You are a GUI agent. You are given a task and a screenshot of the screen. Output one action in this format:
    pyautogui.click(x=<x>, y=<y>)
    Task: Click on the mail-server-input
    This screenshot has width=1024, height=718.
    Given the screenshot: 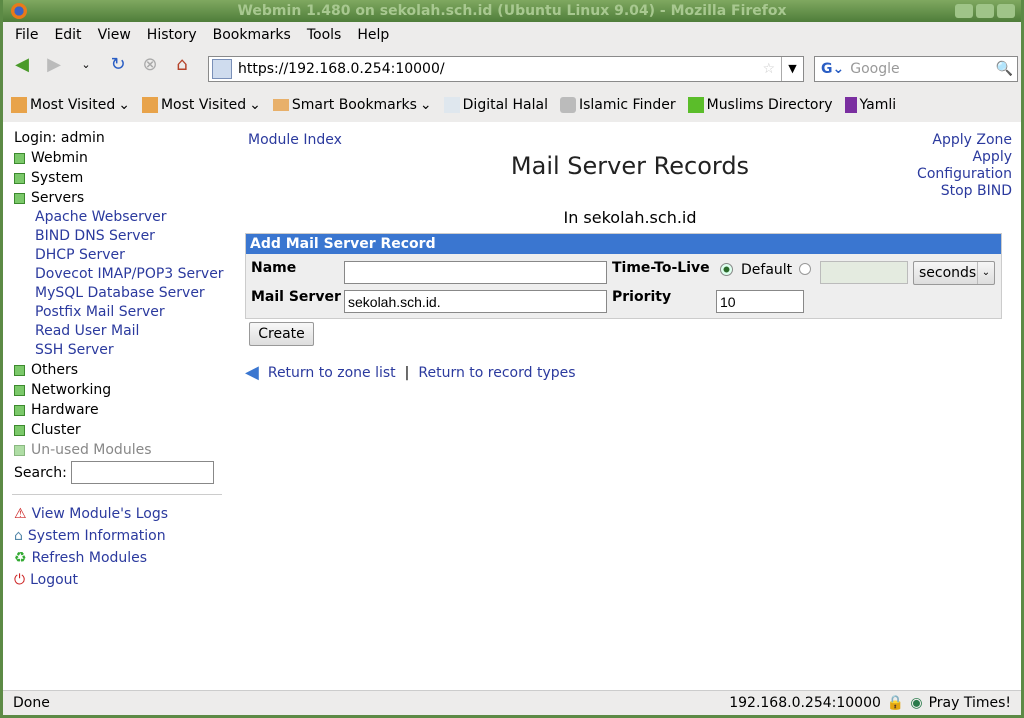 What is the action you would take?
    pyautogui.click(x=475, y=301)
    